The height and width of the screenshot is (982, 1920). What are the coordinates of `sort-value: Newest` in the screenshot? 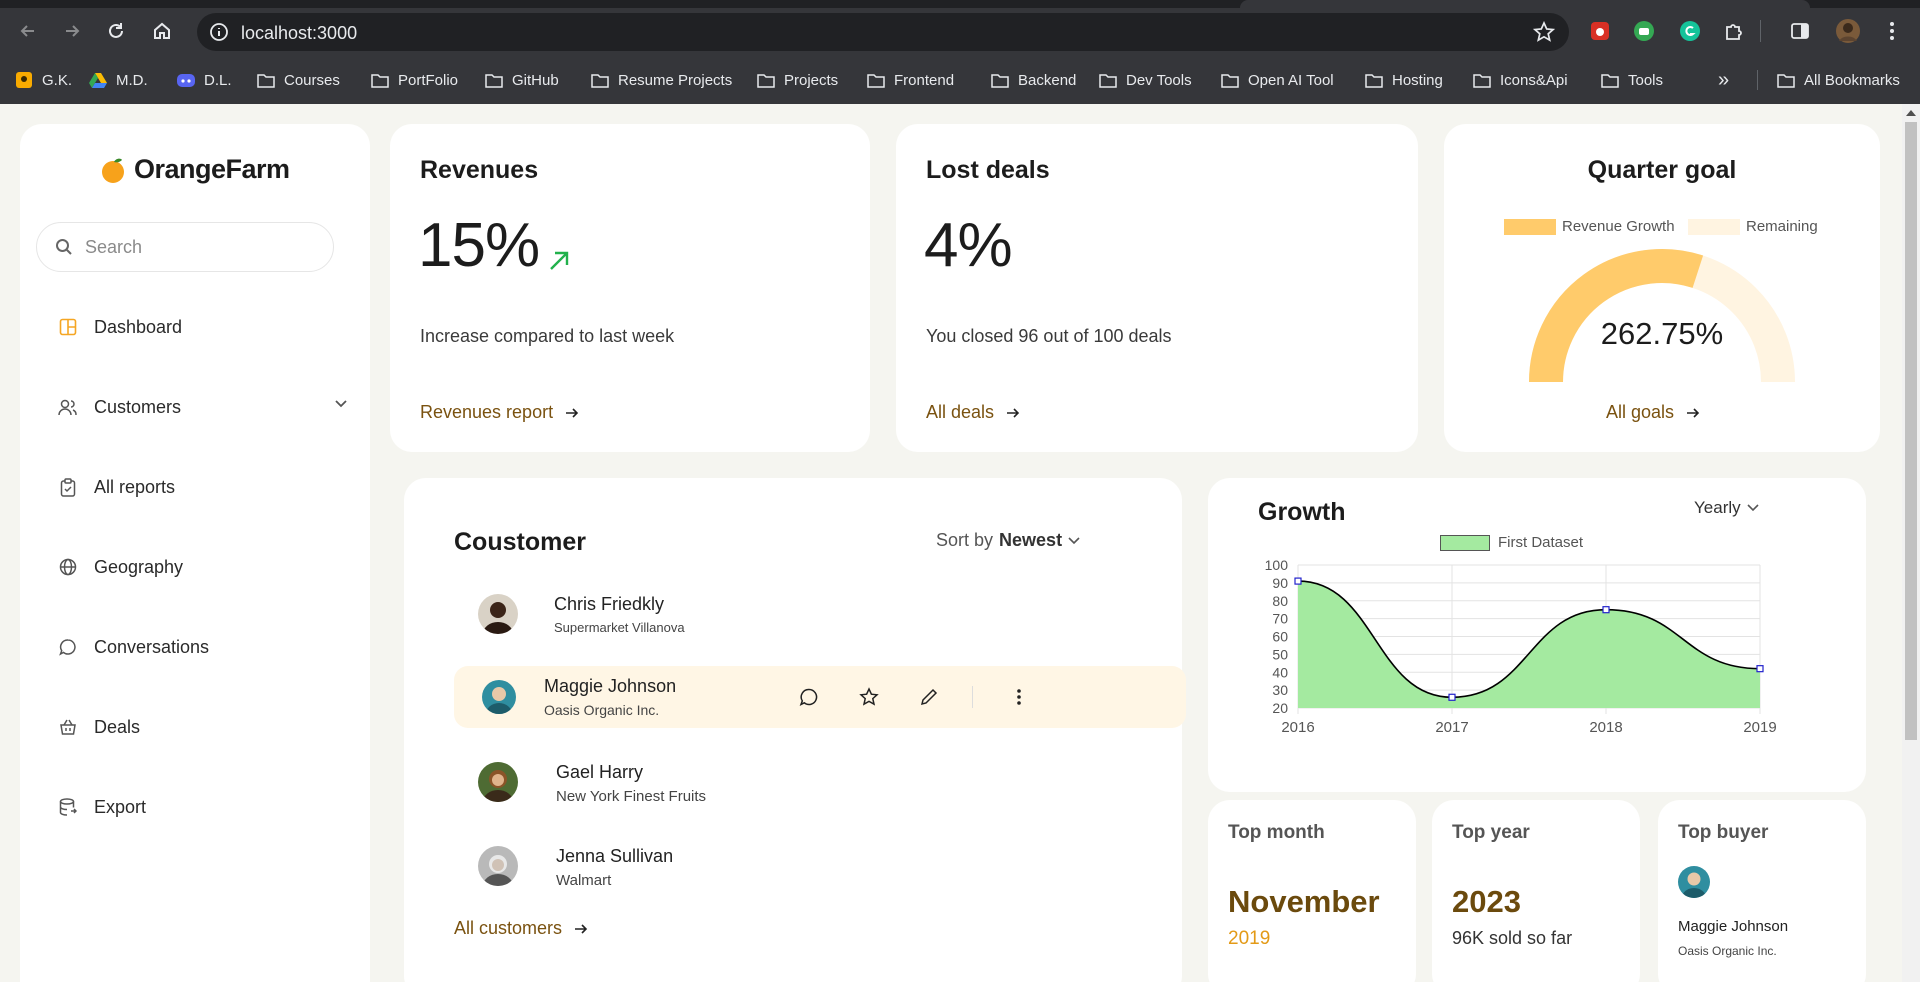 It's located at (1031, 540).